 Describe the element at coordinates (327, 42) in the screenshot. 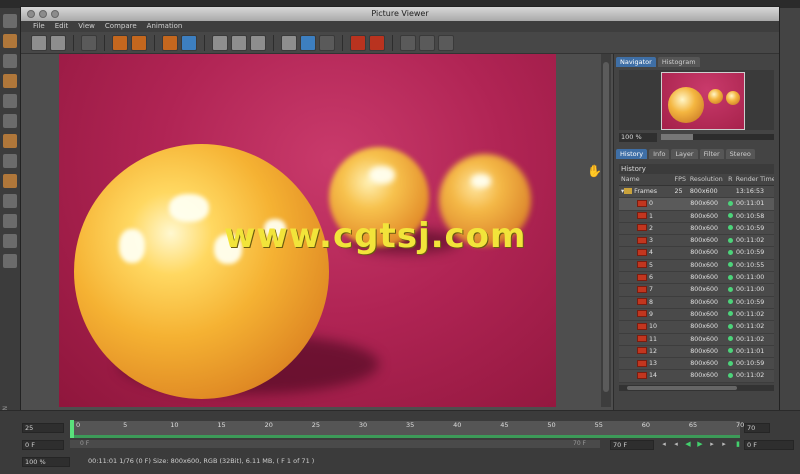

I see `swap-icon` at that location.